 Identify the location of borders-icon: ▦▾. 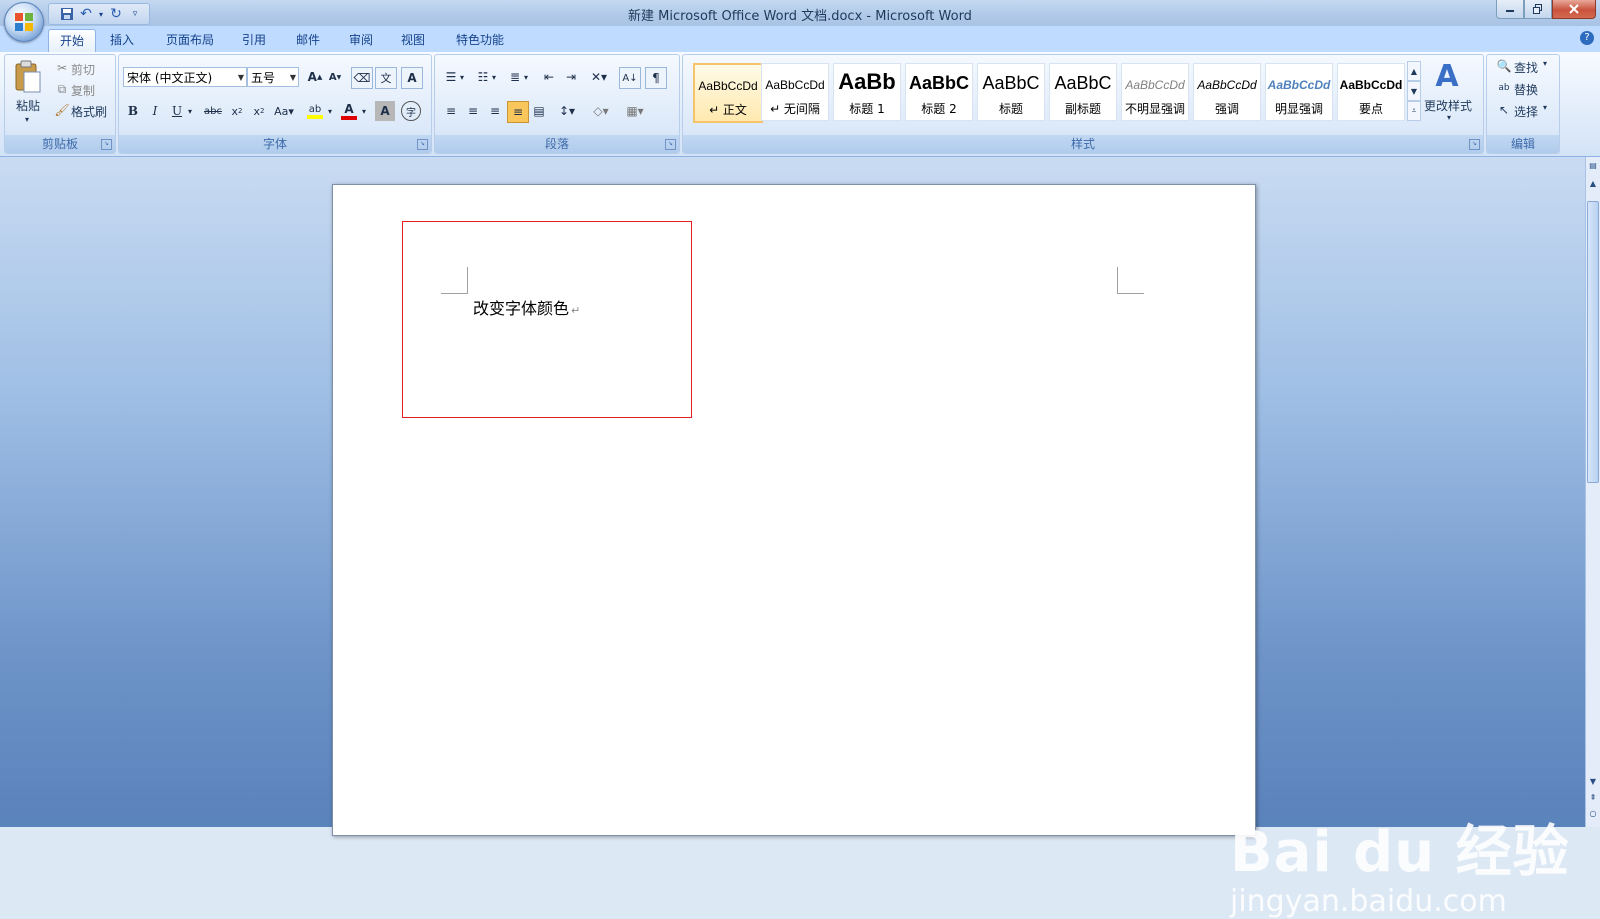
(635, 111).